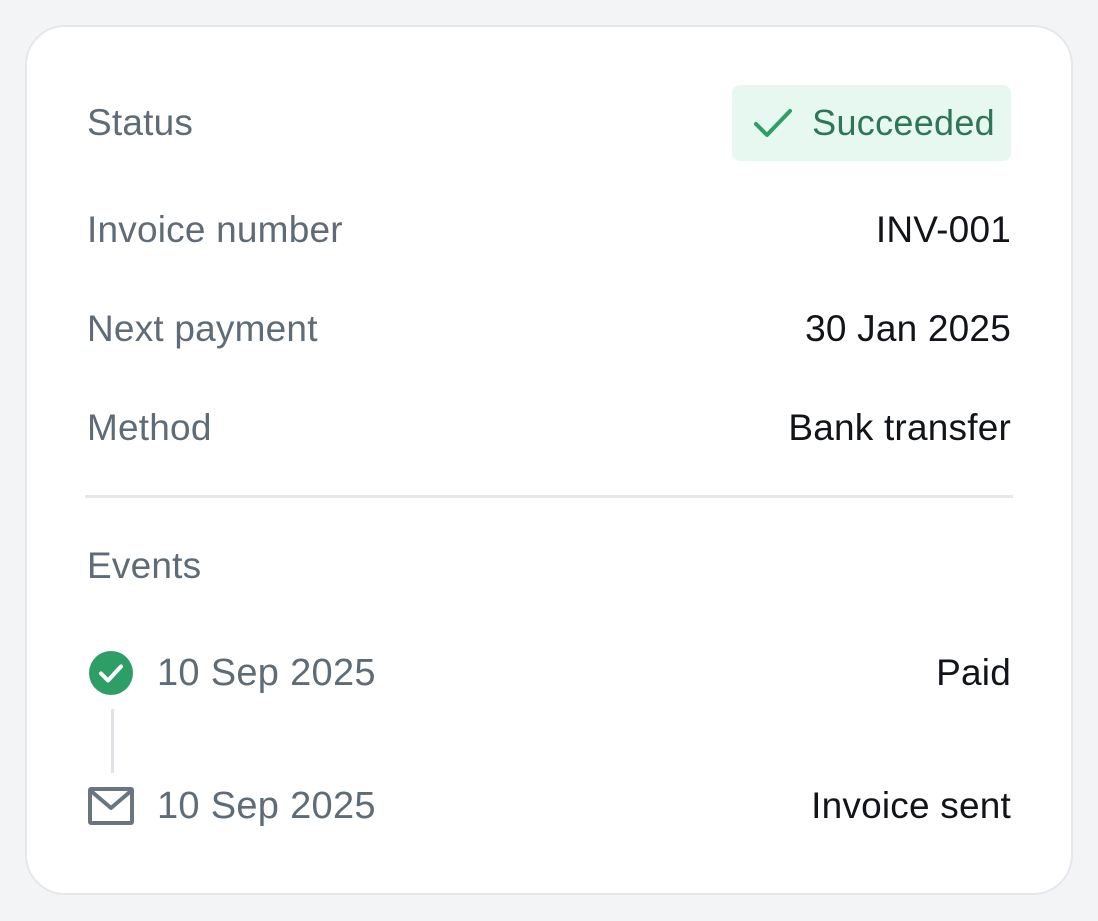  What do you see at coordinates (112, 741) in the screenshot?
I see `timeline-connector` at bounding box center [112, 741].